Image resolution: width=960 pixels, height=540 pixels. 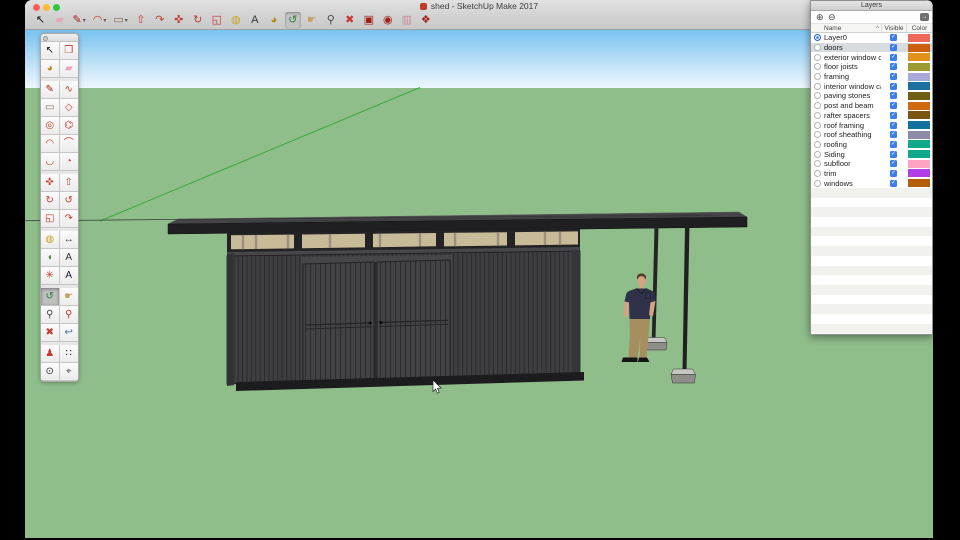 I want to click on zoom-extents-button: ✖, so click(x=350, y=20).